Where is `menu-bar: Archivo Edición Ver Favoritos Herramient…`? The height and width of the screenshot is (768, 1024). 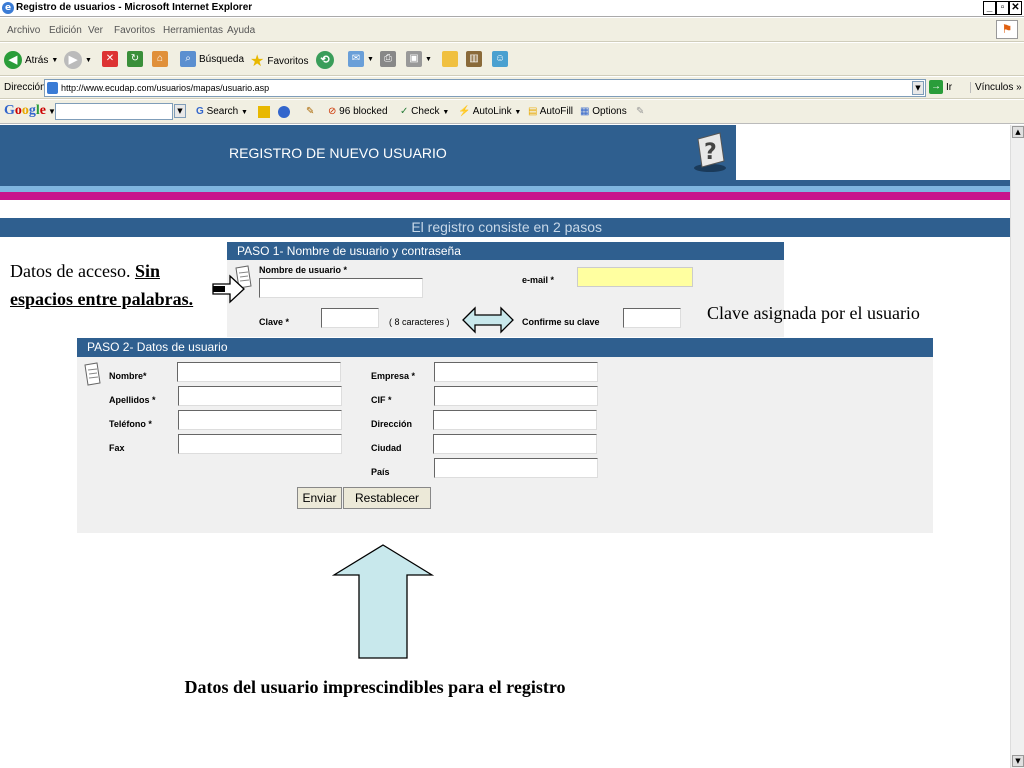
menu-bar: Archivo Edición Ver Favoritos Herramient… is located at coordinates (512, 30).